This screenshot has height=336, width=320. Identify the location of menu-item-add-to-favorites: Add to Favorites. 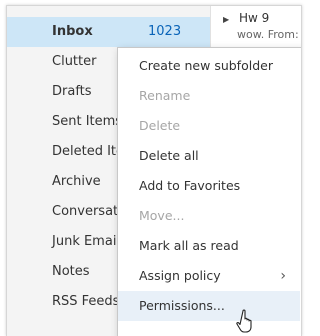
(209, 186).